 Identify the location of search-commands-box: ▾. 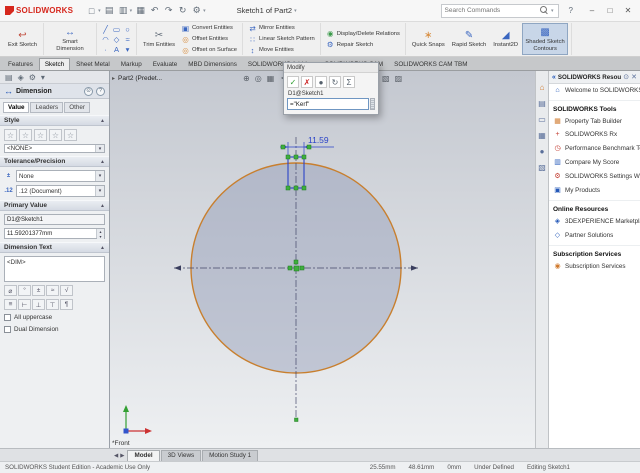
(499, 10).